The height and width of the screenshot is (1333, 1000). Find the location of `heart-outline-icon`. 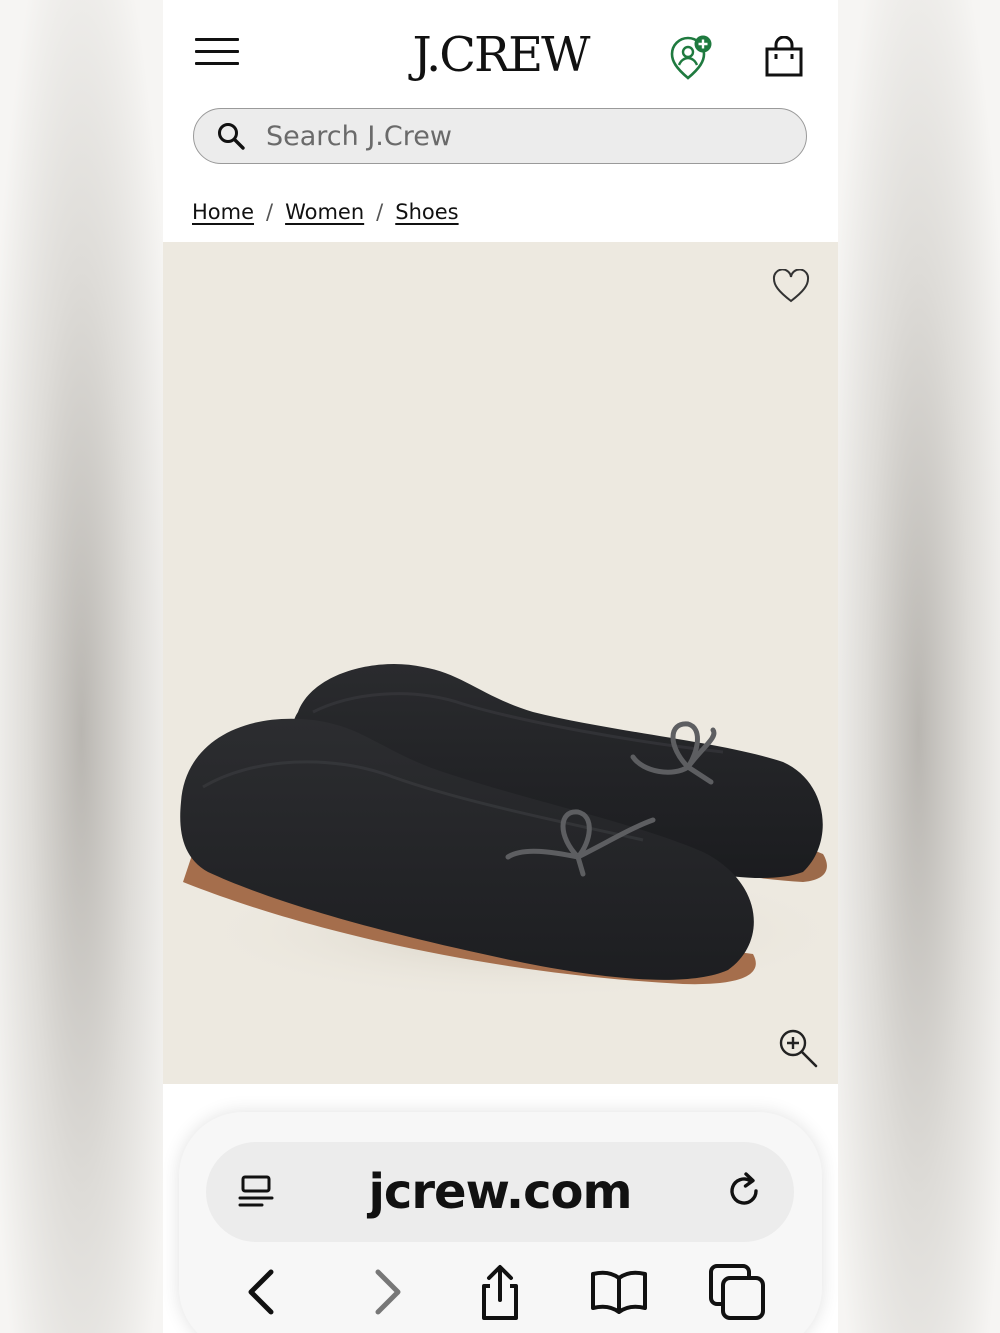

heart-outline-icon is located at coordinates (791, 286).